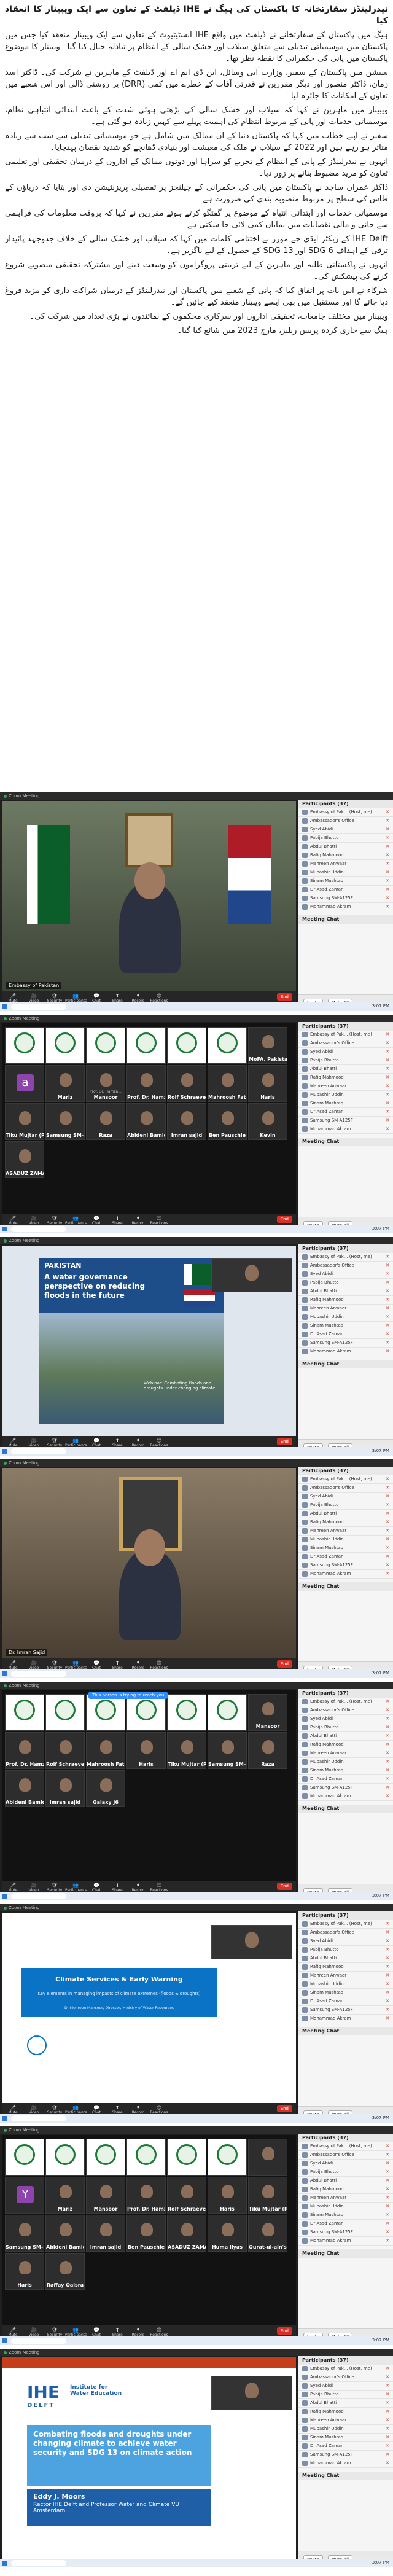 This screenshot has height=2576, width=393. Describe the element at coordinates (227, 2233) in the screenshot. I see `participant-tile: Huma Ilyas` at that location.